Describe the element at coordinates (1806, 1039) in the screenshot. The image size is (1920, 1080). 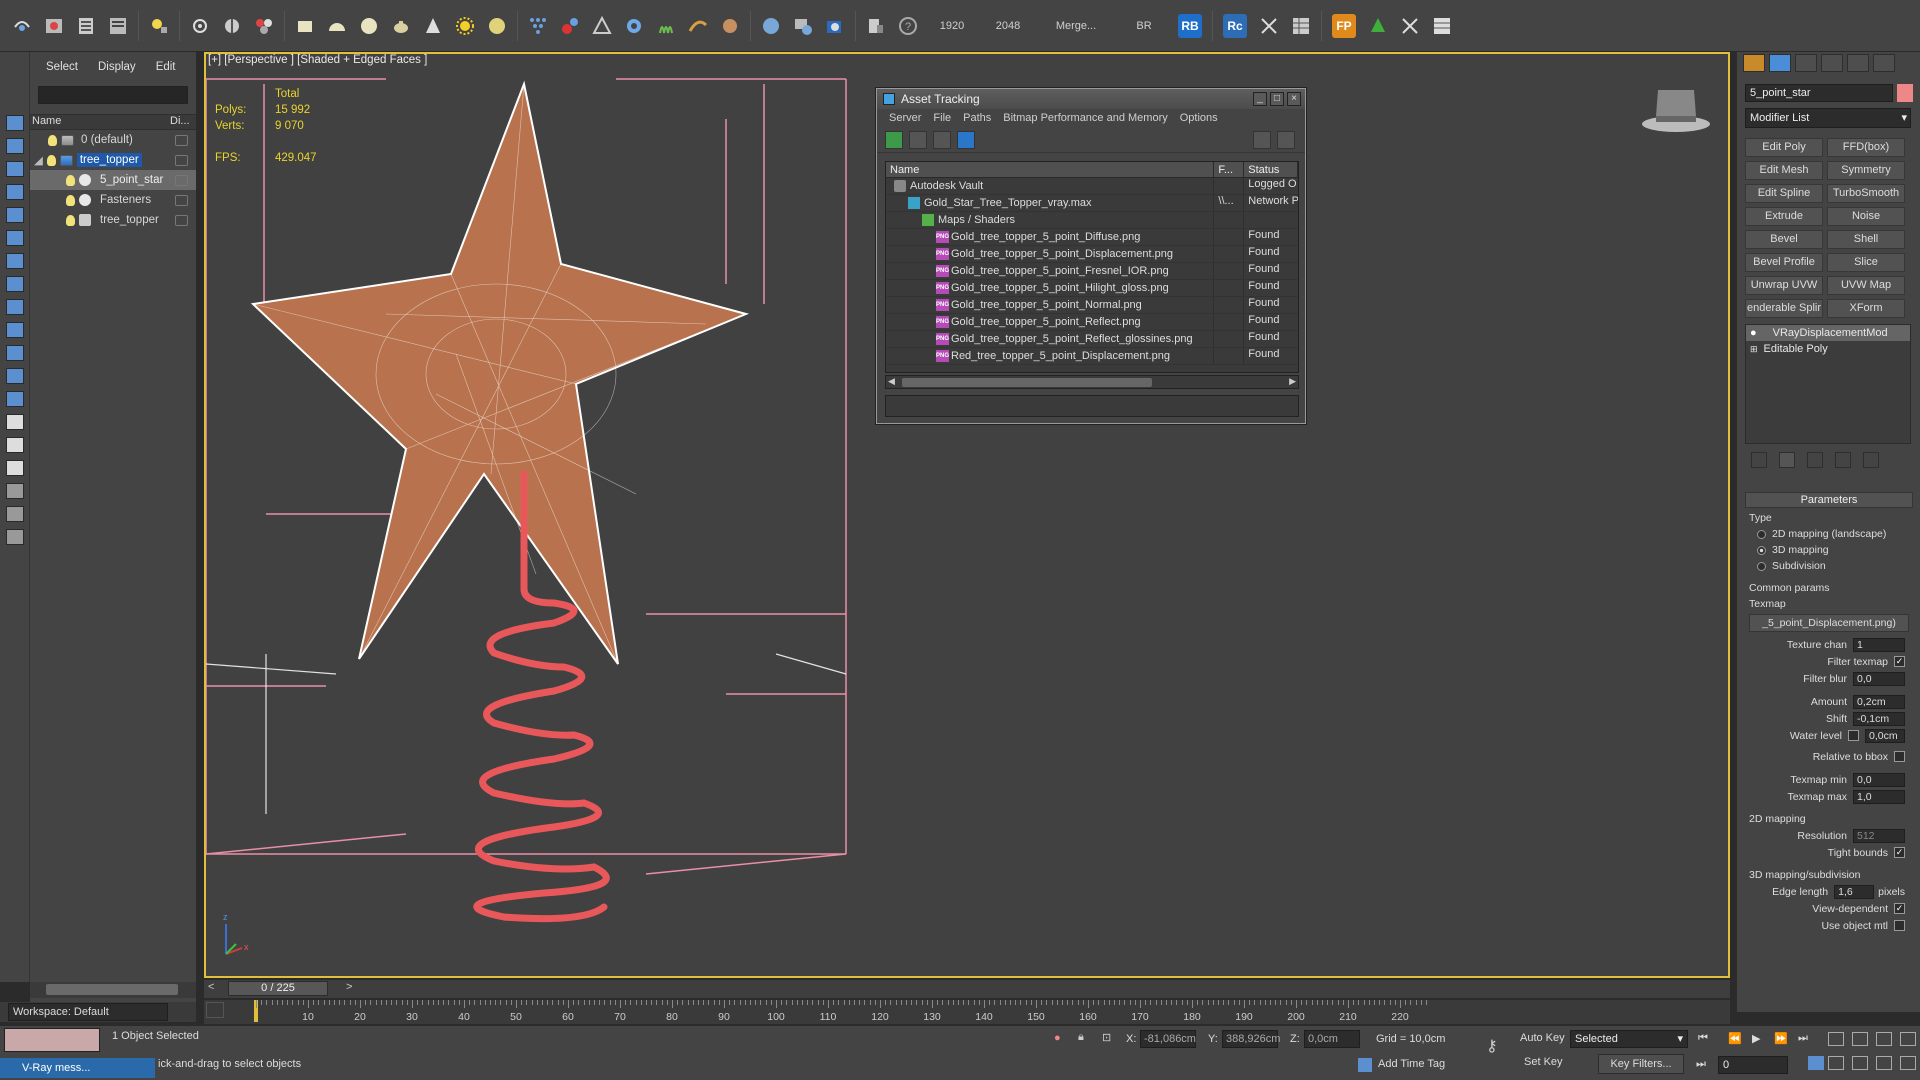
I see `go-to-end-icon: ⏭` at that location.